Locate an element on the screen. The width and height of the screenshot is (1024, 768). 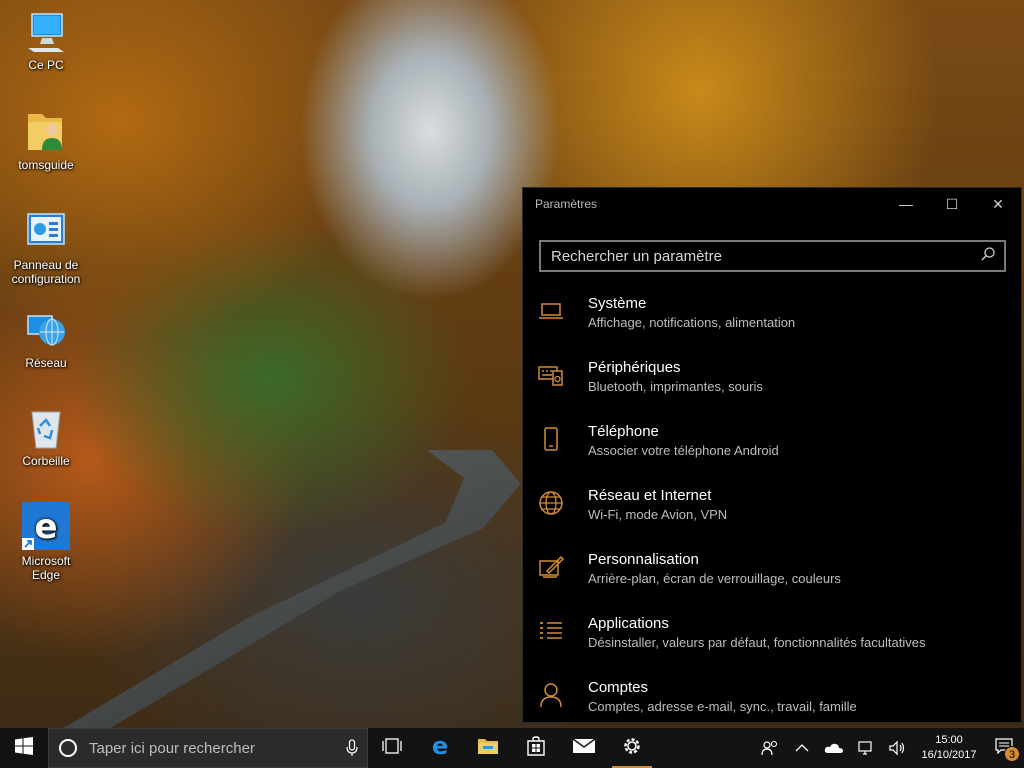
clock-time: 15:00 is located at coordinates (949, 740).